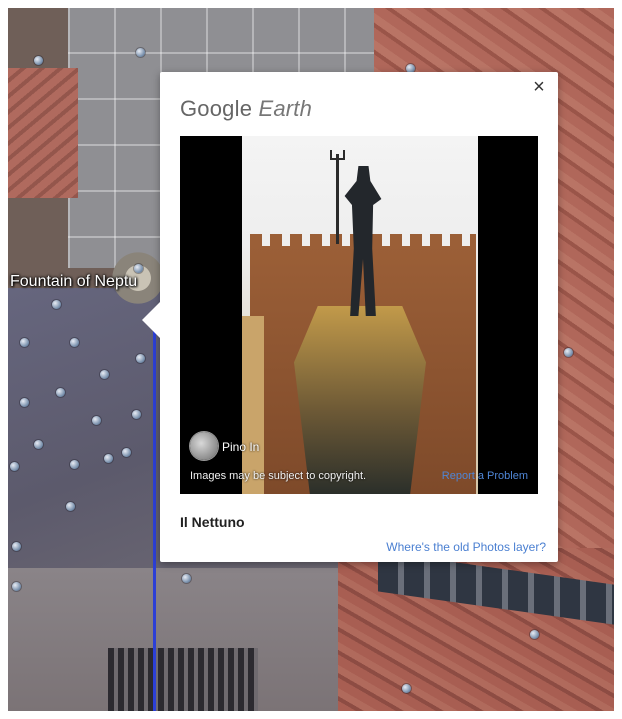  I want to click on brand-earth: Earth, so click(285, 108).